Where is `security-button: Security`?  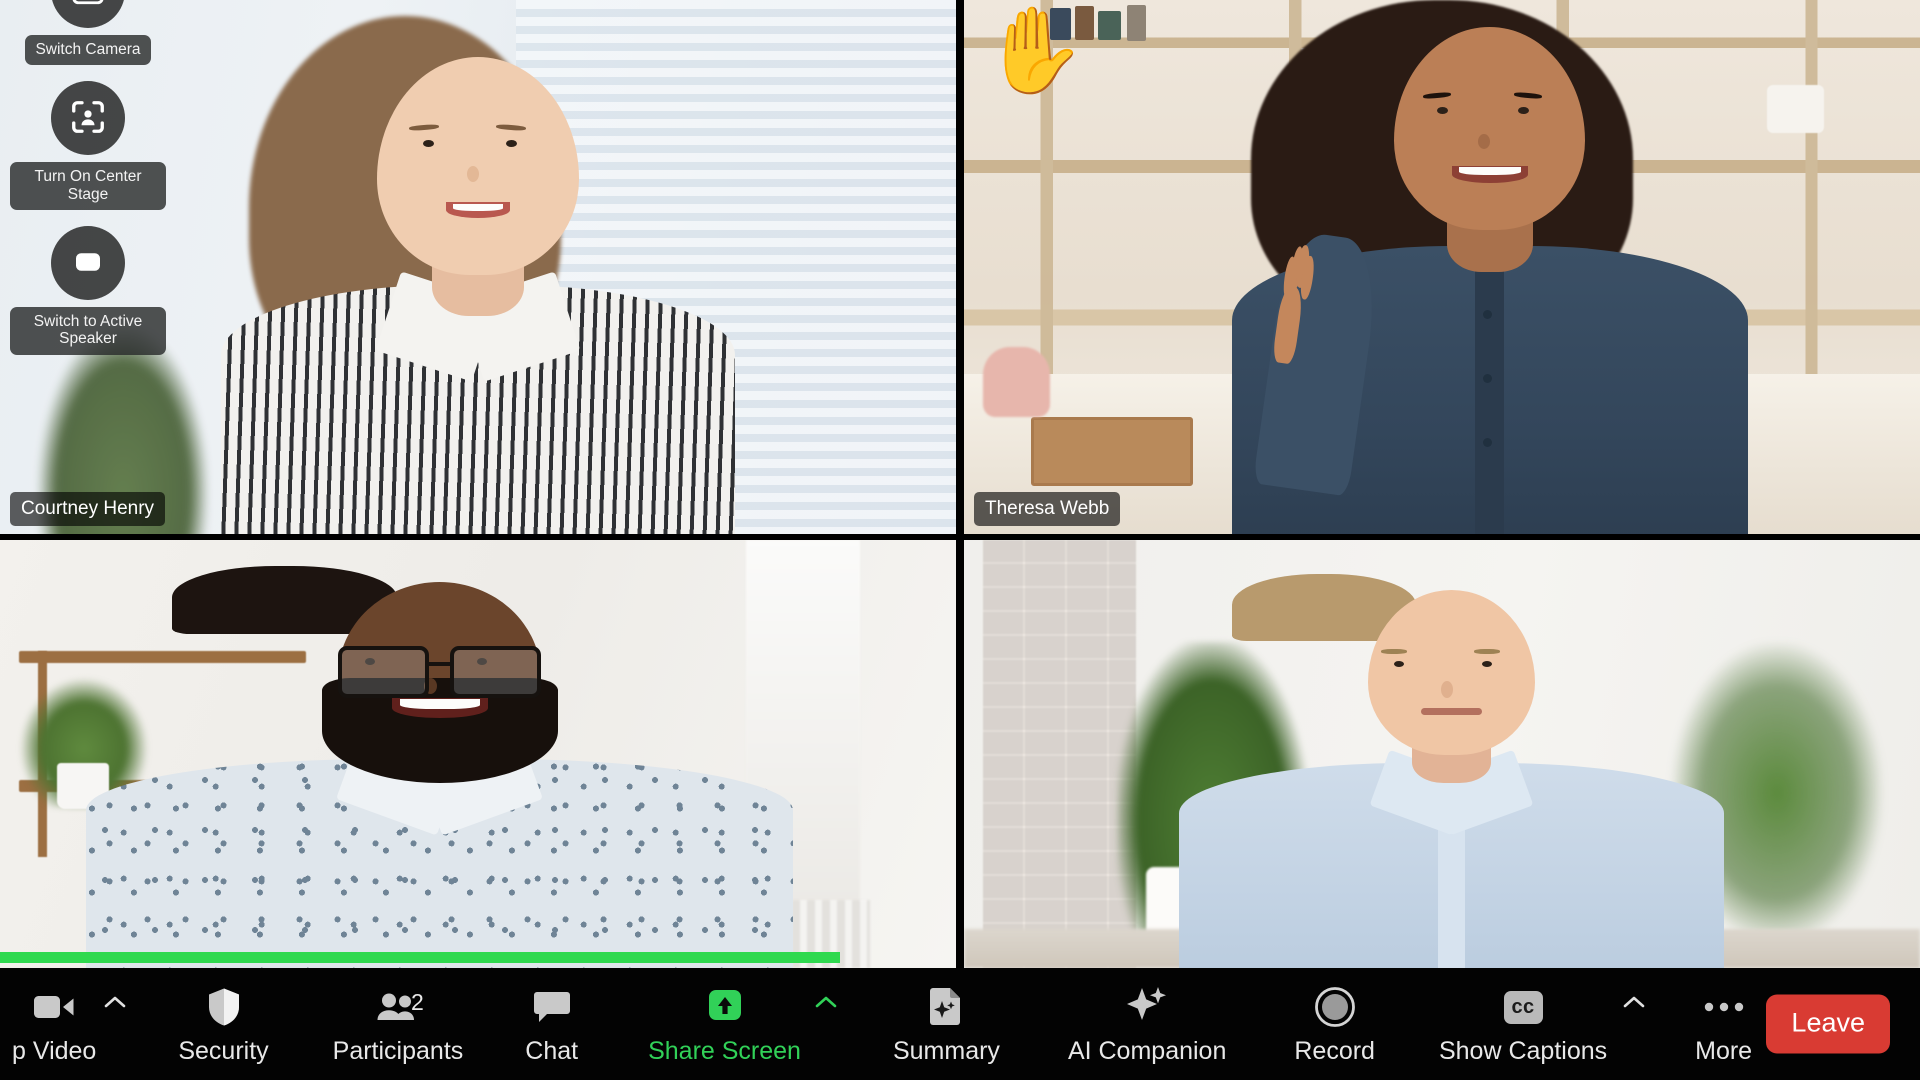
security-button: Security is located at coordinates (223, 1024).